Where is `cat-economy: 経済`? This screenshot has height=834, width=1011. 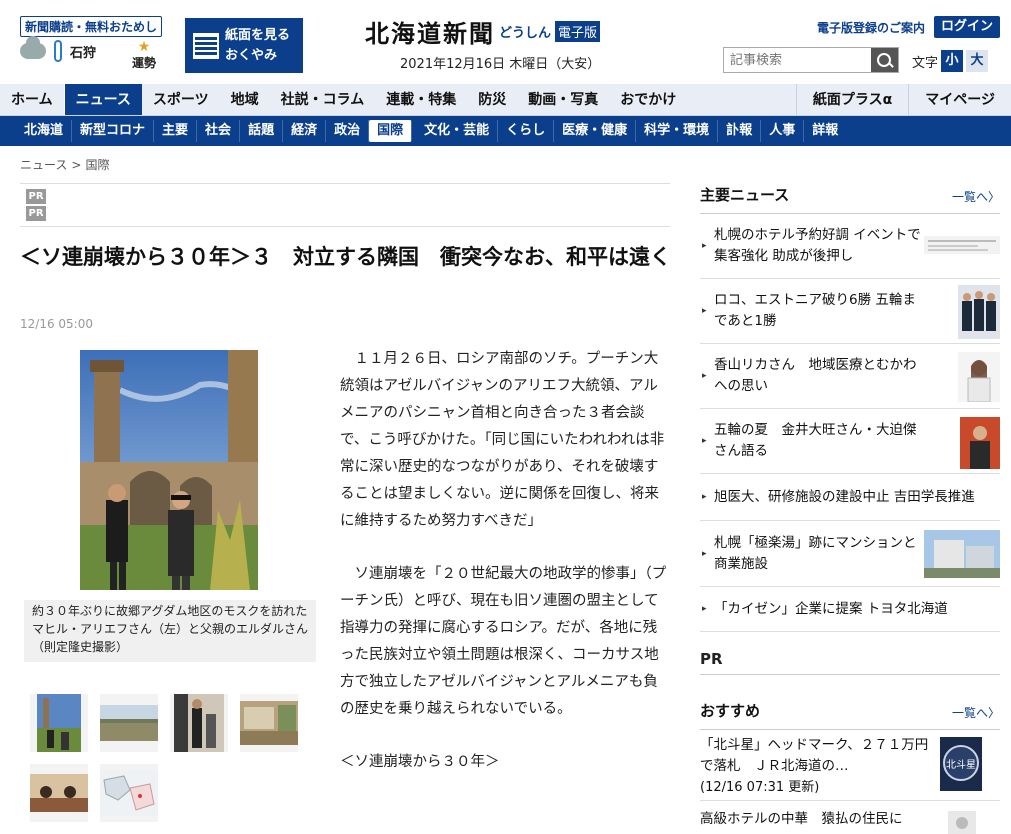
cat-economy: 経済 is located at coordinates (305, 131).